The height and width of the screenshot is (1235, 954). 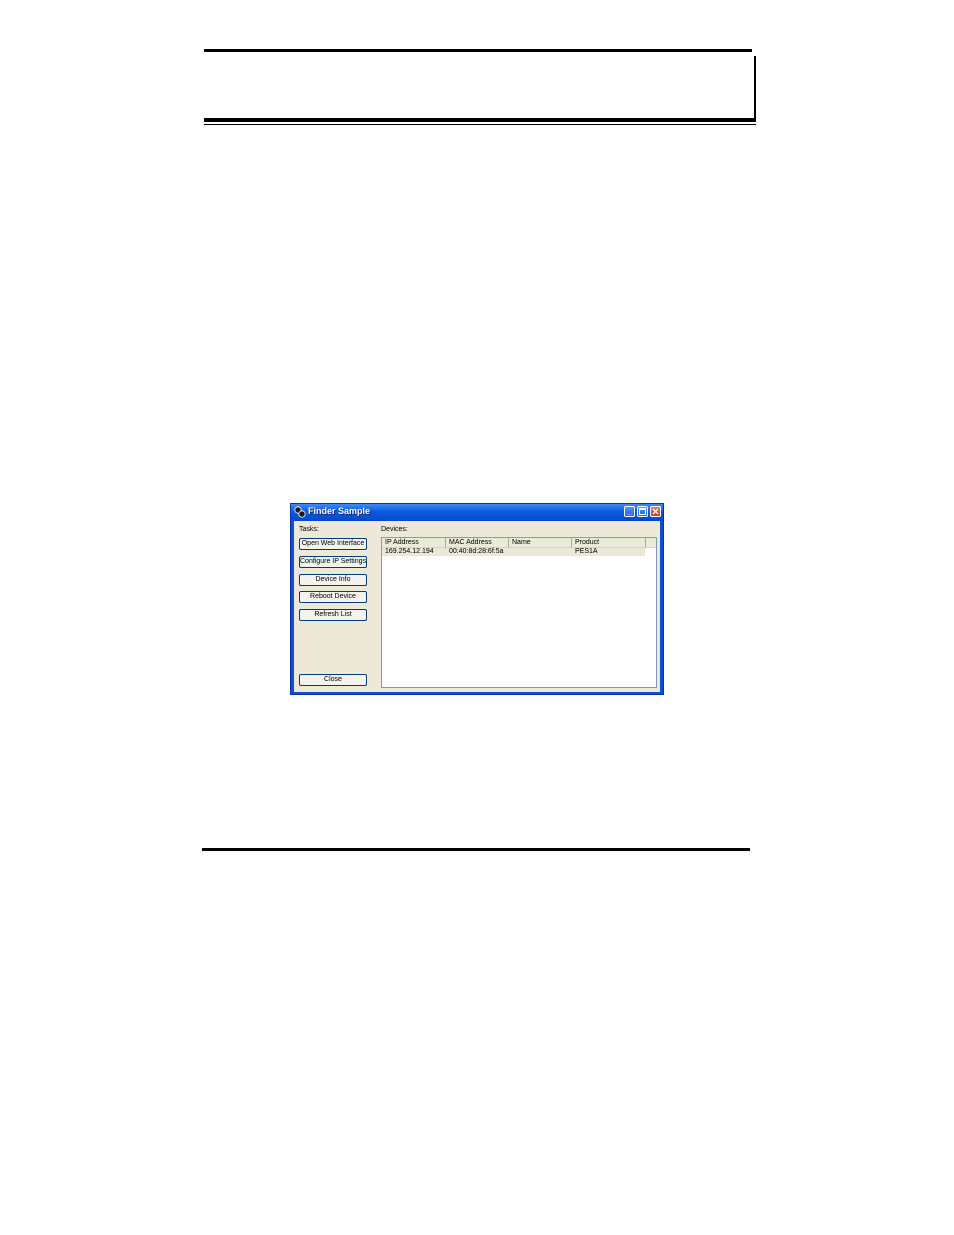 I want to click on footer-rule, so click(x=476, y=849).